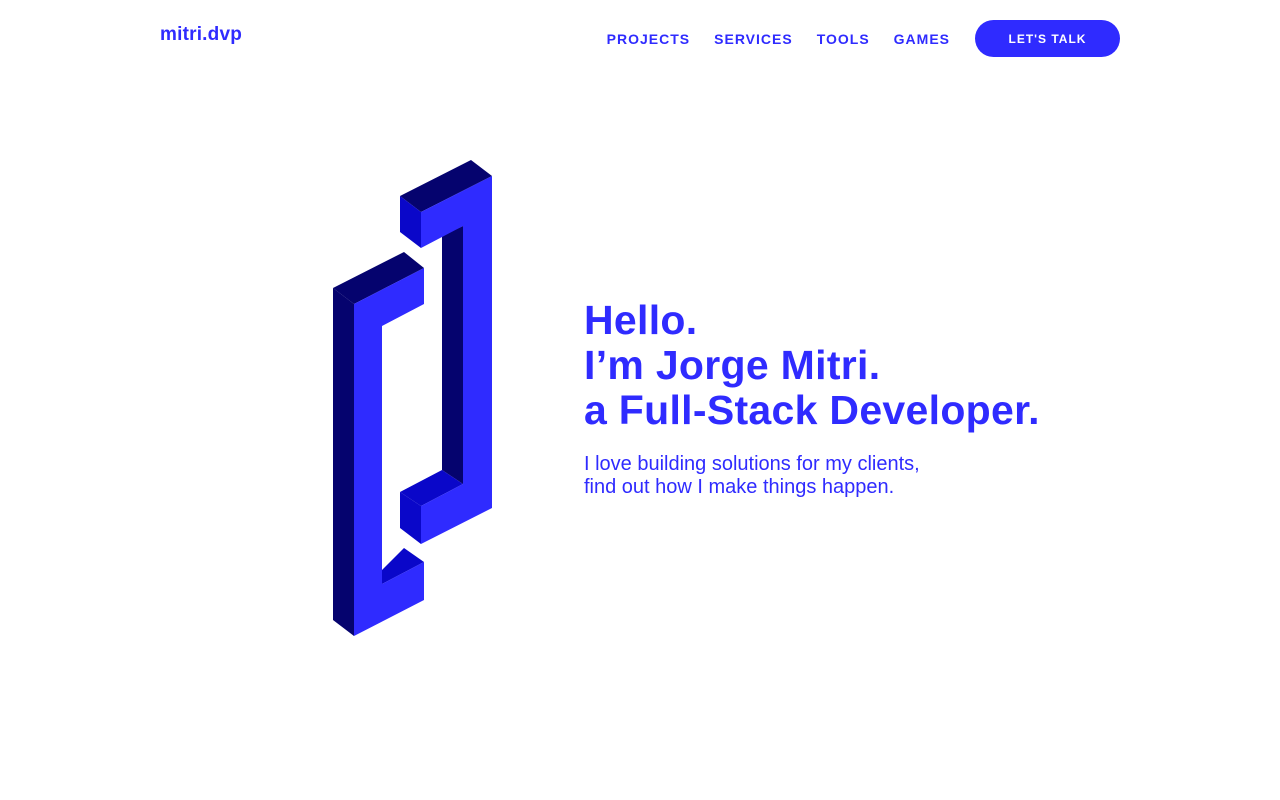 This screenshot has width=1280, height=800. I want to click on main-nav: PROJECTS SERVICES TOOLS GAMES LET'S TALK, so click(863, 38).